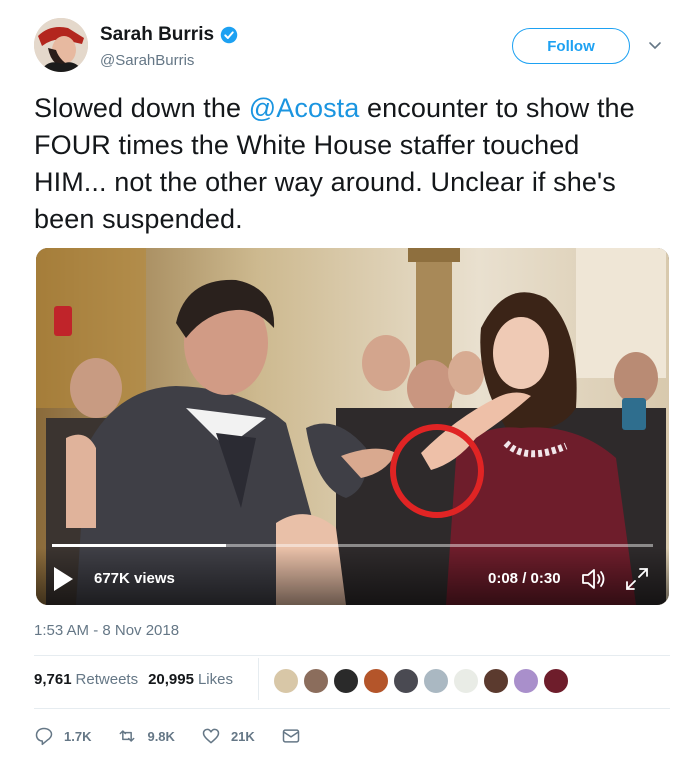 The height and width of the screenshot is (761, 700). What do you see at coordinates (637, 579) in the screenshot?
I see `fullscreen-icon` at bounding box center [637, 579].